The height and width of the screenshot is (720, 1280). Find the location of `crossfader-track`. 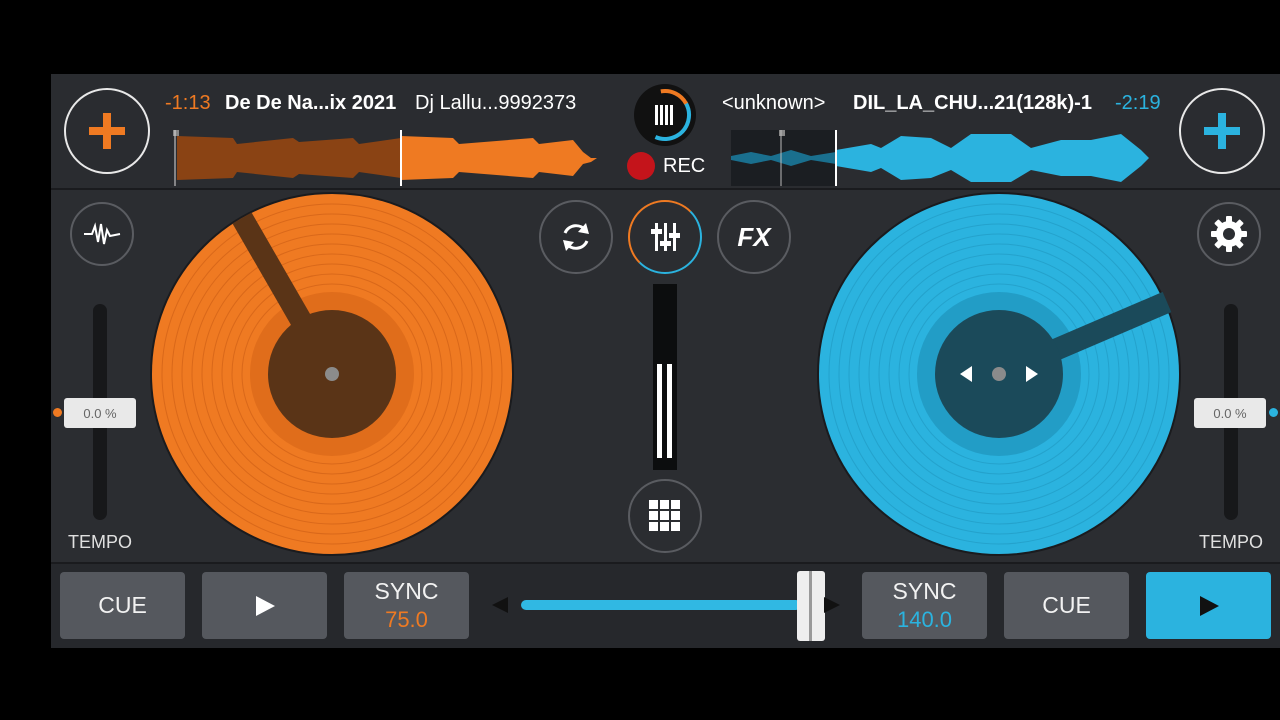

crossfader-track is located at coordinates (661, 605).